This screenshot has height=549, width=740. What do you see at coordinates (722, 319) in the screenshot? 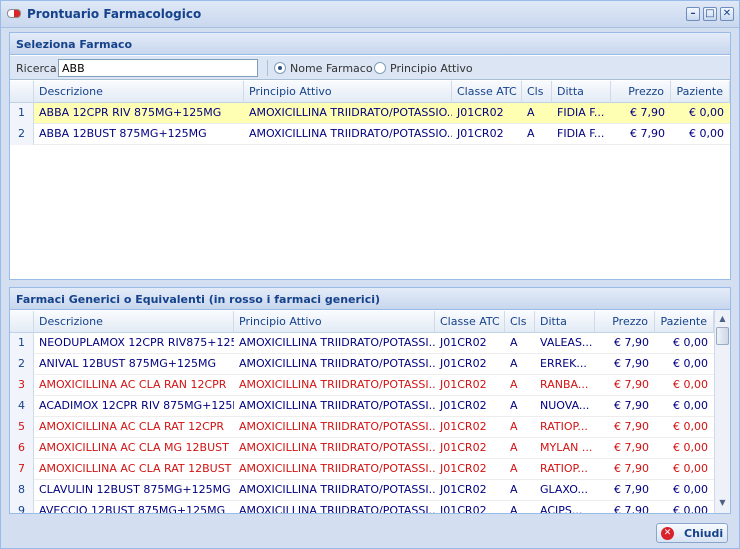
I see `scroll-up-icon: ▲` at bounding box center [722, 319].